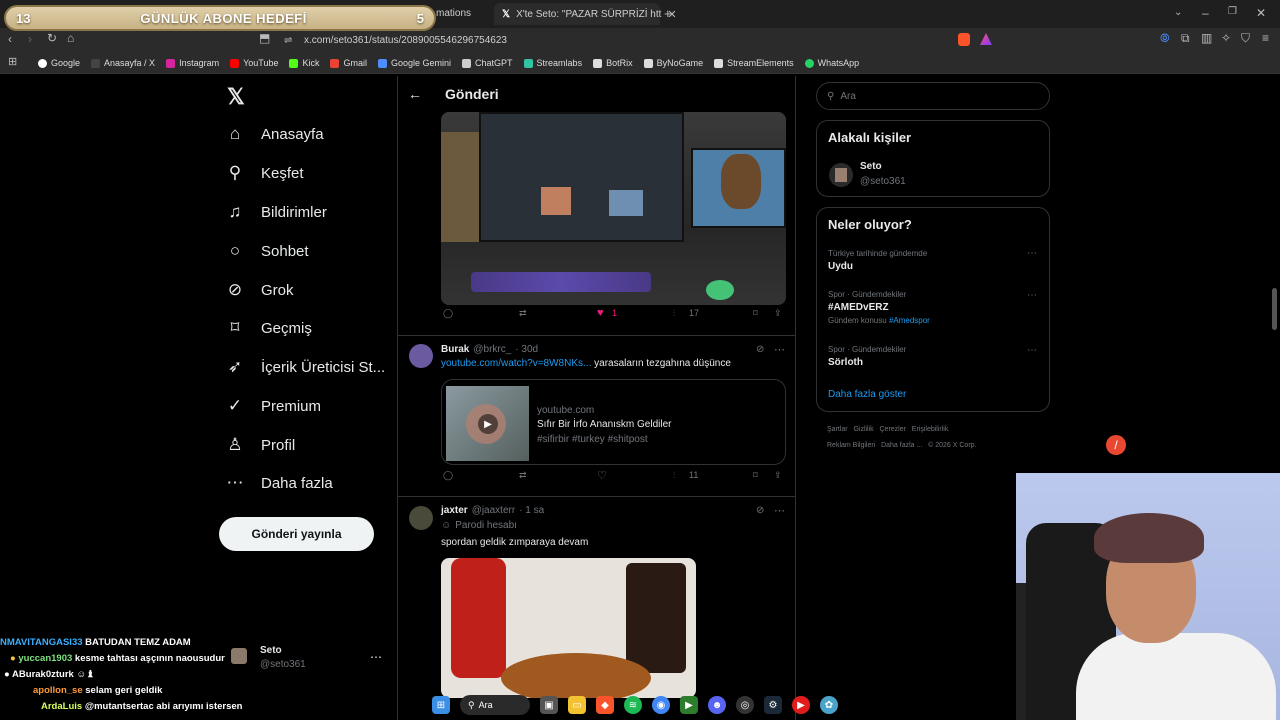 The image size is (1280, 720). I want to click on trend-item: Türkiye tarihinde gündemde Uydu, so click(877, 260).